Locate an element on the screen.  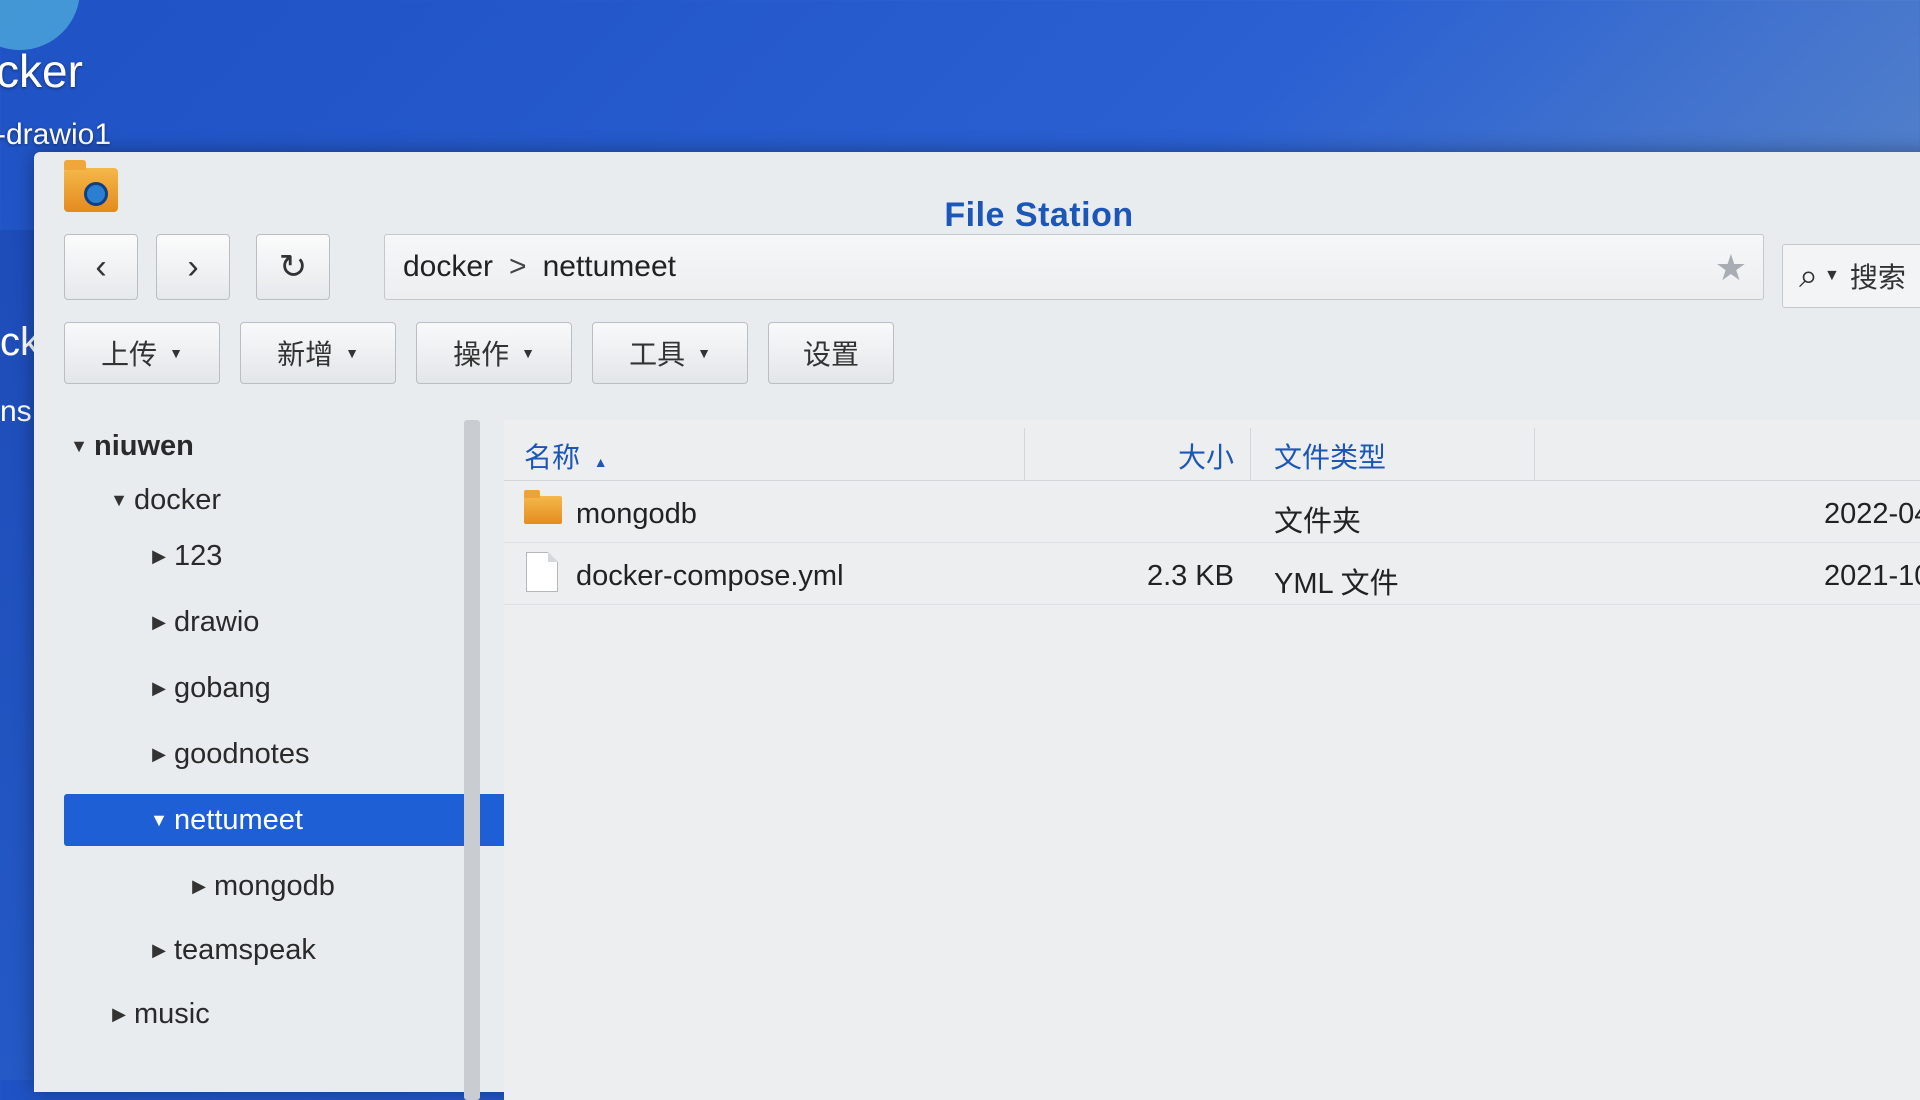
tree-item-niuwen: ▼ niuwen is located at coordinates (274, 446).